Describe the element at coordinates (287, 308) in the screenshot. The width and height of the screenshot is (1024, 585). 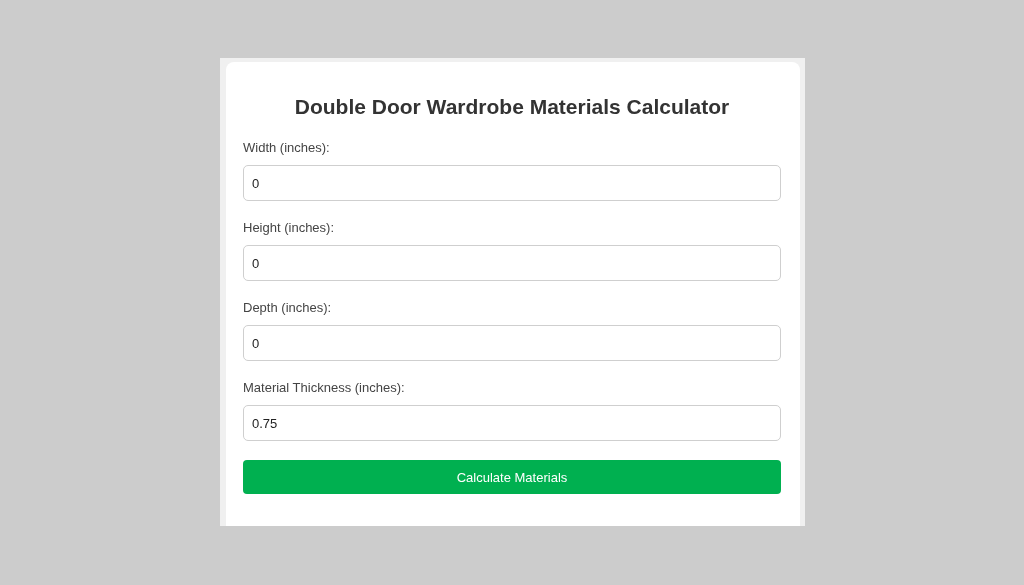
I see `field-label: Depth (inches):` at that location.